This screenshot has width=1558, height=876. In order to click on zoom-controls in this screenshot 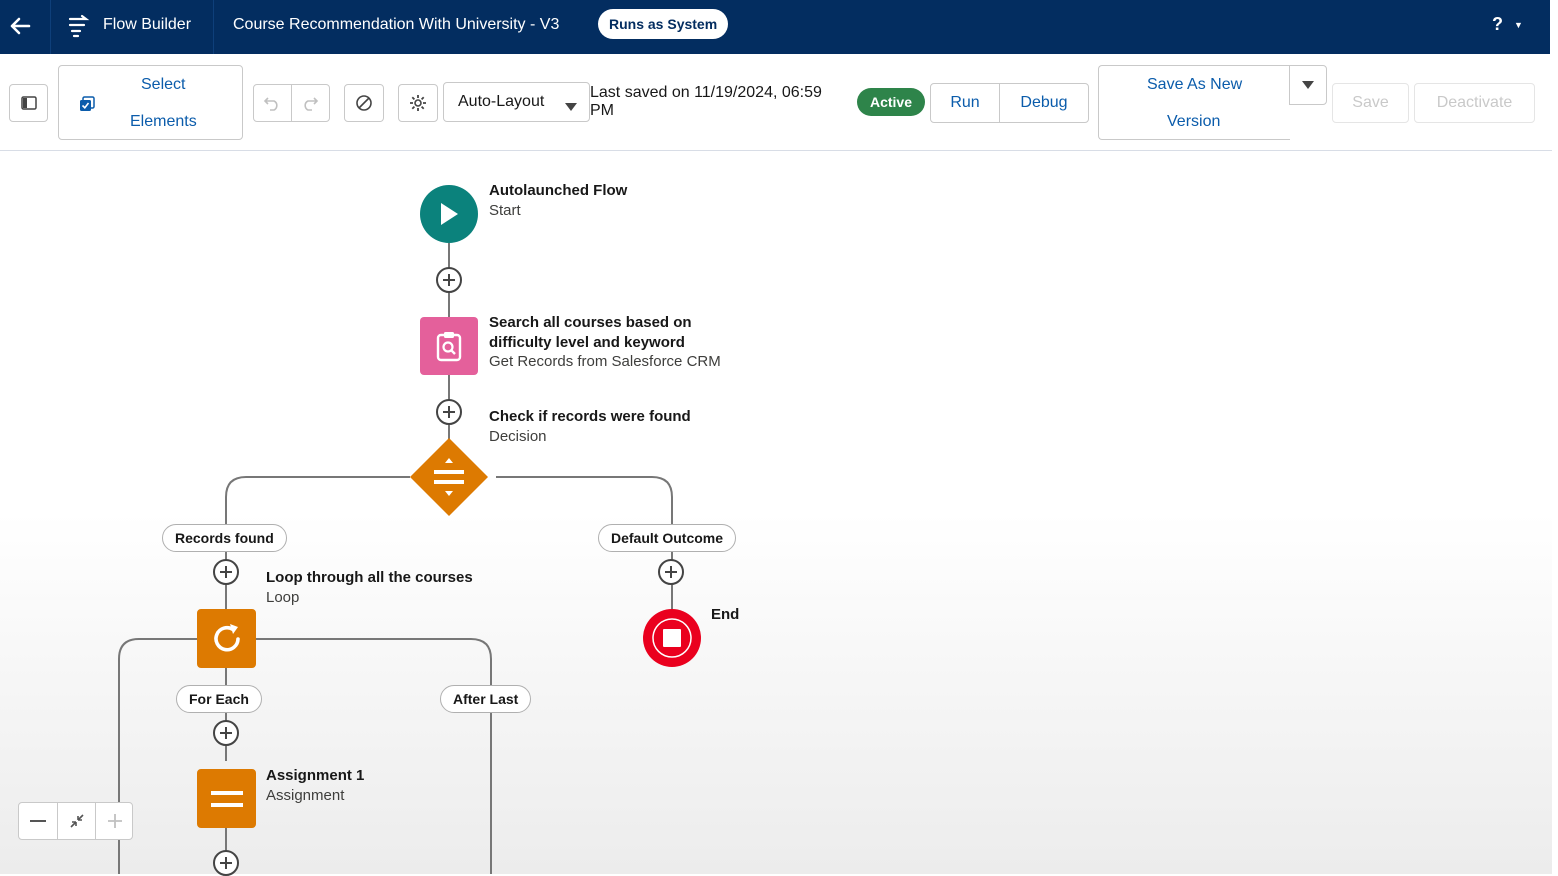, I will do `click(75, 821)`.